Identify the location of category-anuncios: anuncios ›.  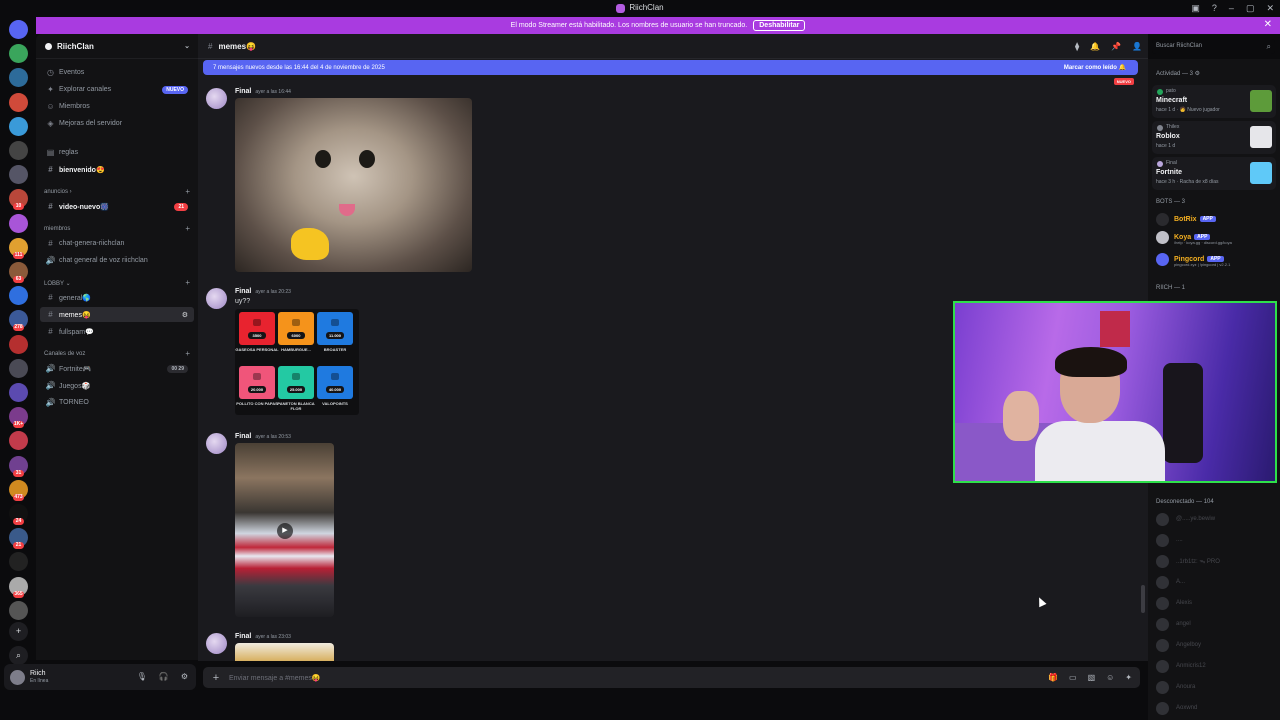
(58, 192).